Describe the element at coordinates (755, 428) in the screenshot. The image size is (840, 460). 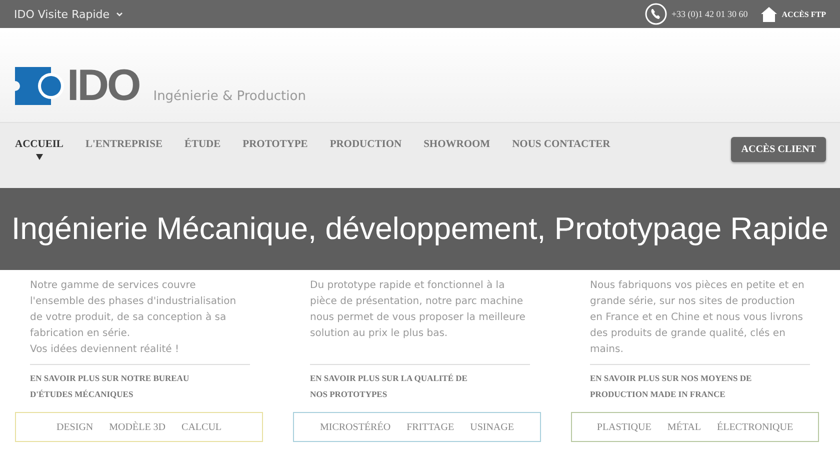
I see `tag-link: ÉLECTRONIQUE` at that location.